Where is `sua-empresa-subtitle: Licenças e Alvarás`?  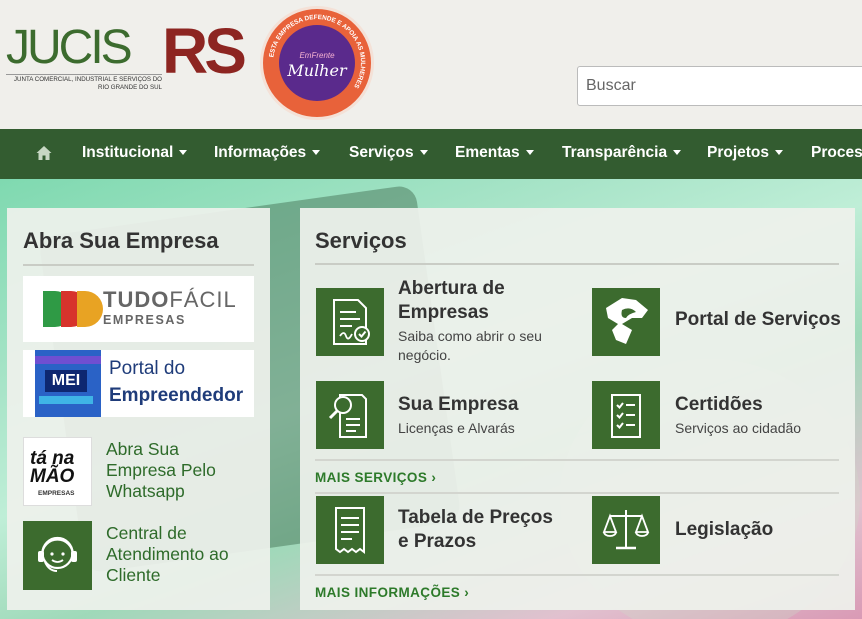 sua-empresa-subtitle: Licenças e Alvarás is located at coordinates (456, 428).